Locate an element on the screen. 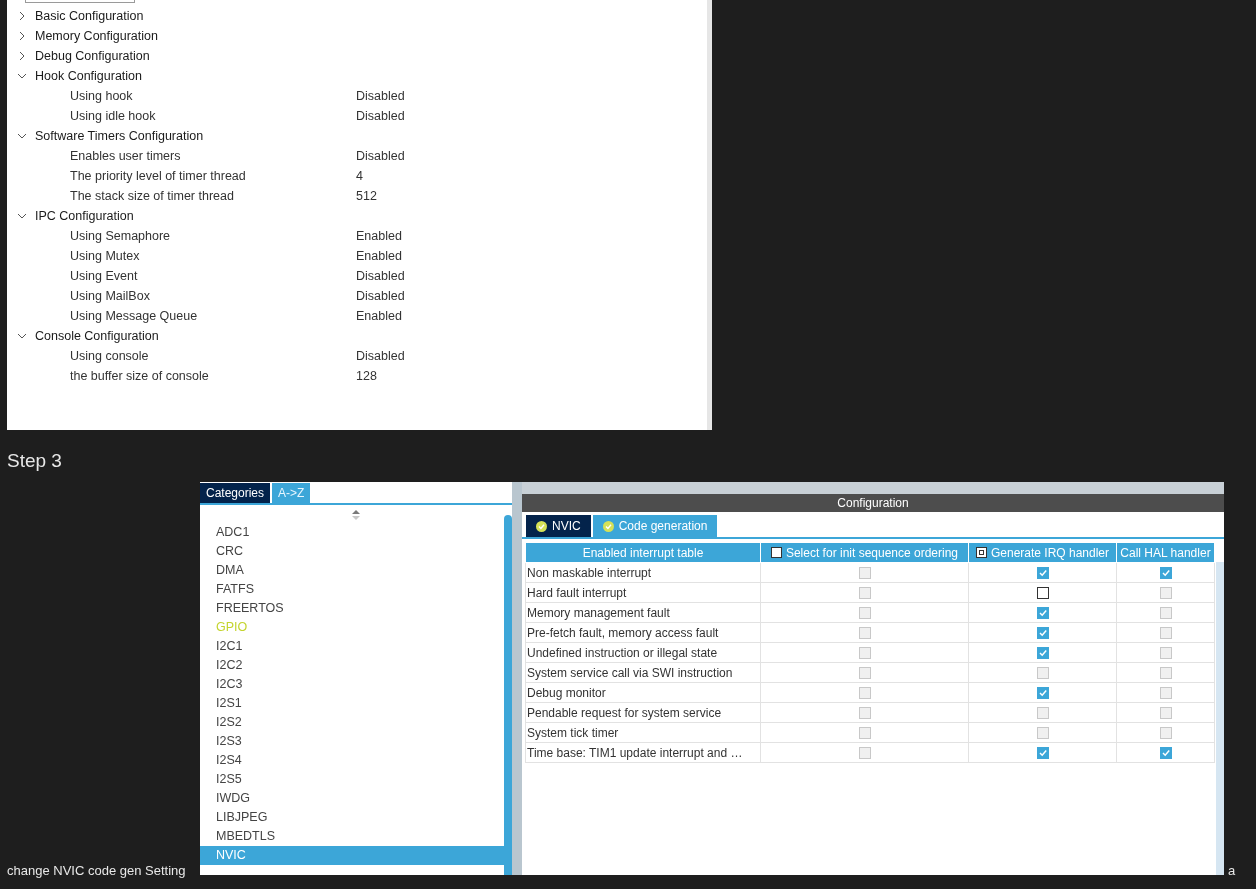 The width and height of the screenshot is (1256, 889). list-item: I2S2 is located at coordinates (352, 722).